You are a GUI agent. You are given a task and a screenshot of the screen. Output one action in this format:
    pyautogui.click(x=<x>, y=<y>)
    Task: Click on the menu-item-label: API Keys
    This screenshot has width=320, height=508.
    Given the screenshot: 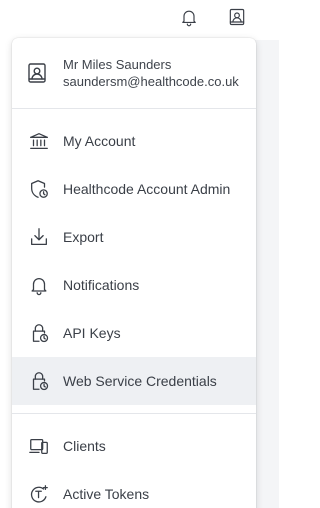 What is the action you would take?
    pyautogui.click(x=92, y=333)
    